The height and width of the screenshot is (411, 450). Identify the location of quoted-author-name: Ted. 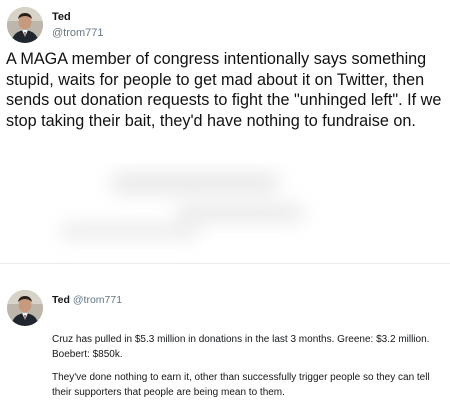
(61, 300).